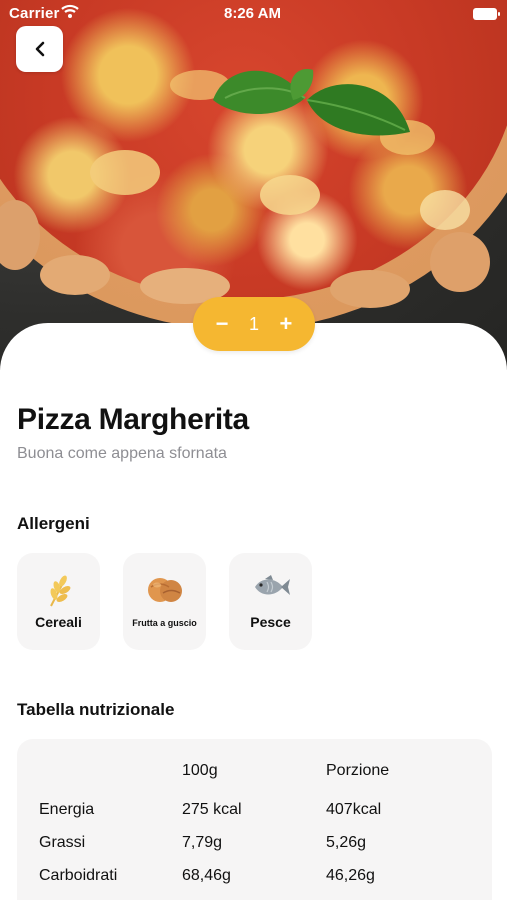 This screenshot has height=900, width=507. I want to click on allergen-label: Pesce, so click(270, 622).